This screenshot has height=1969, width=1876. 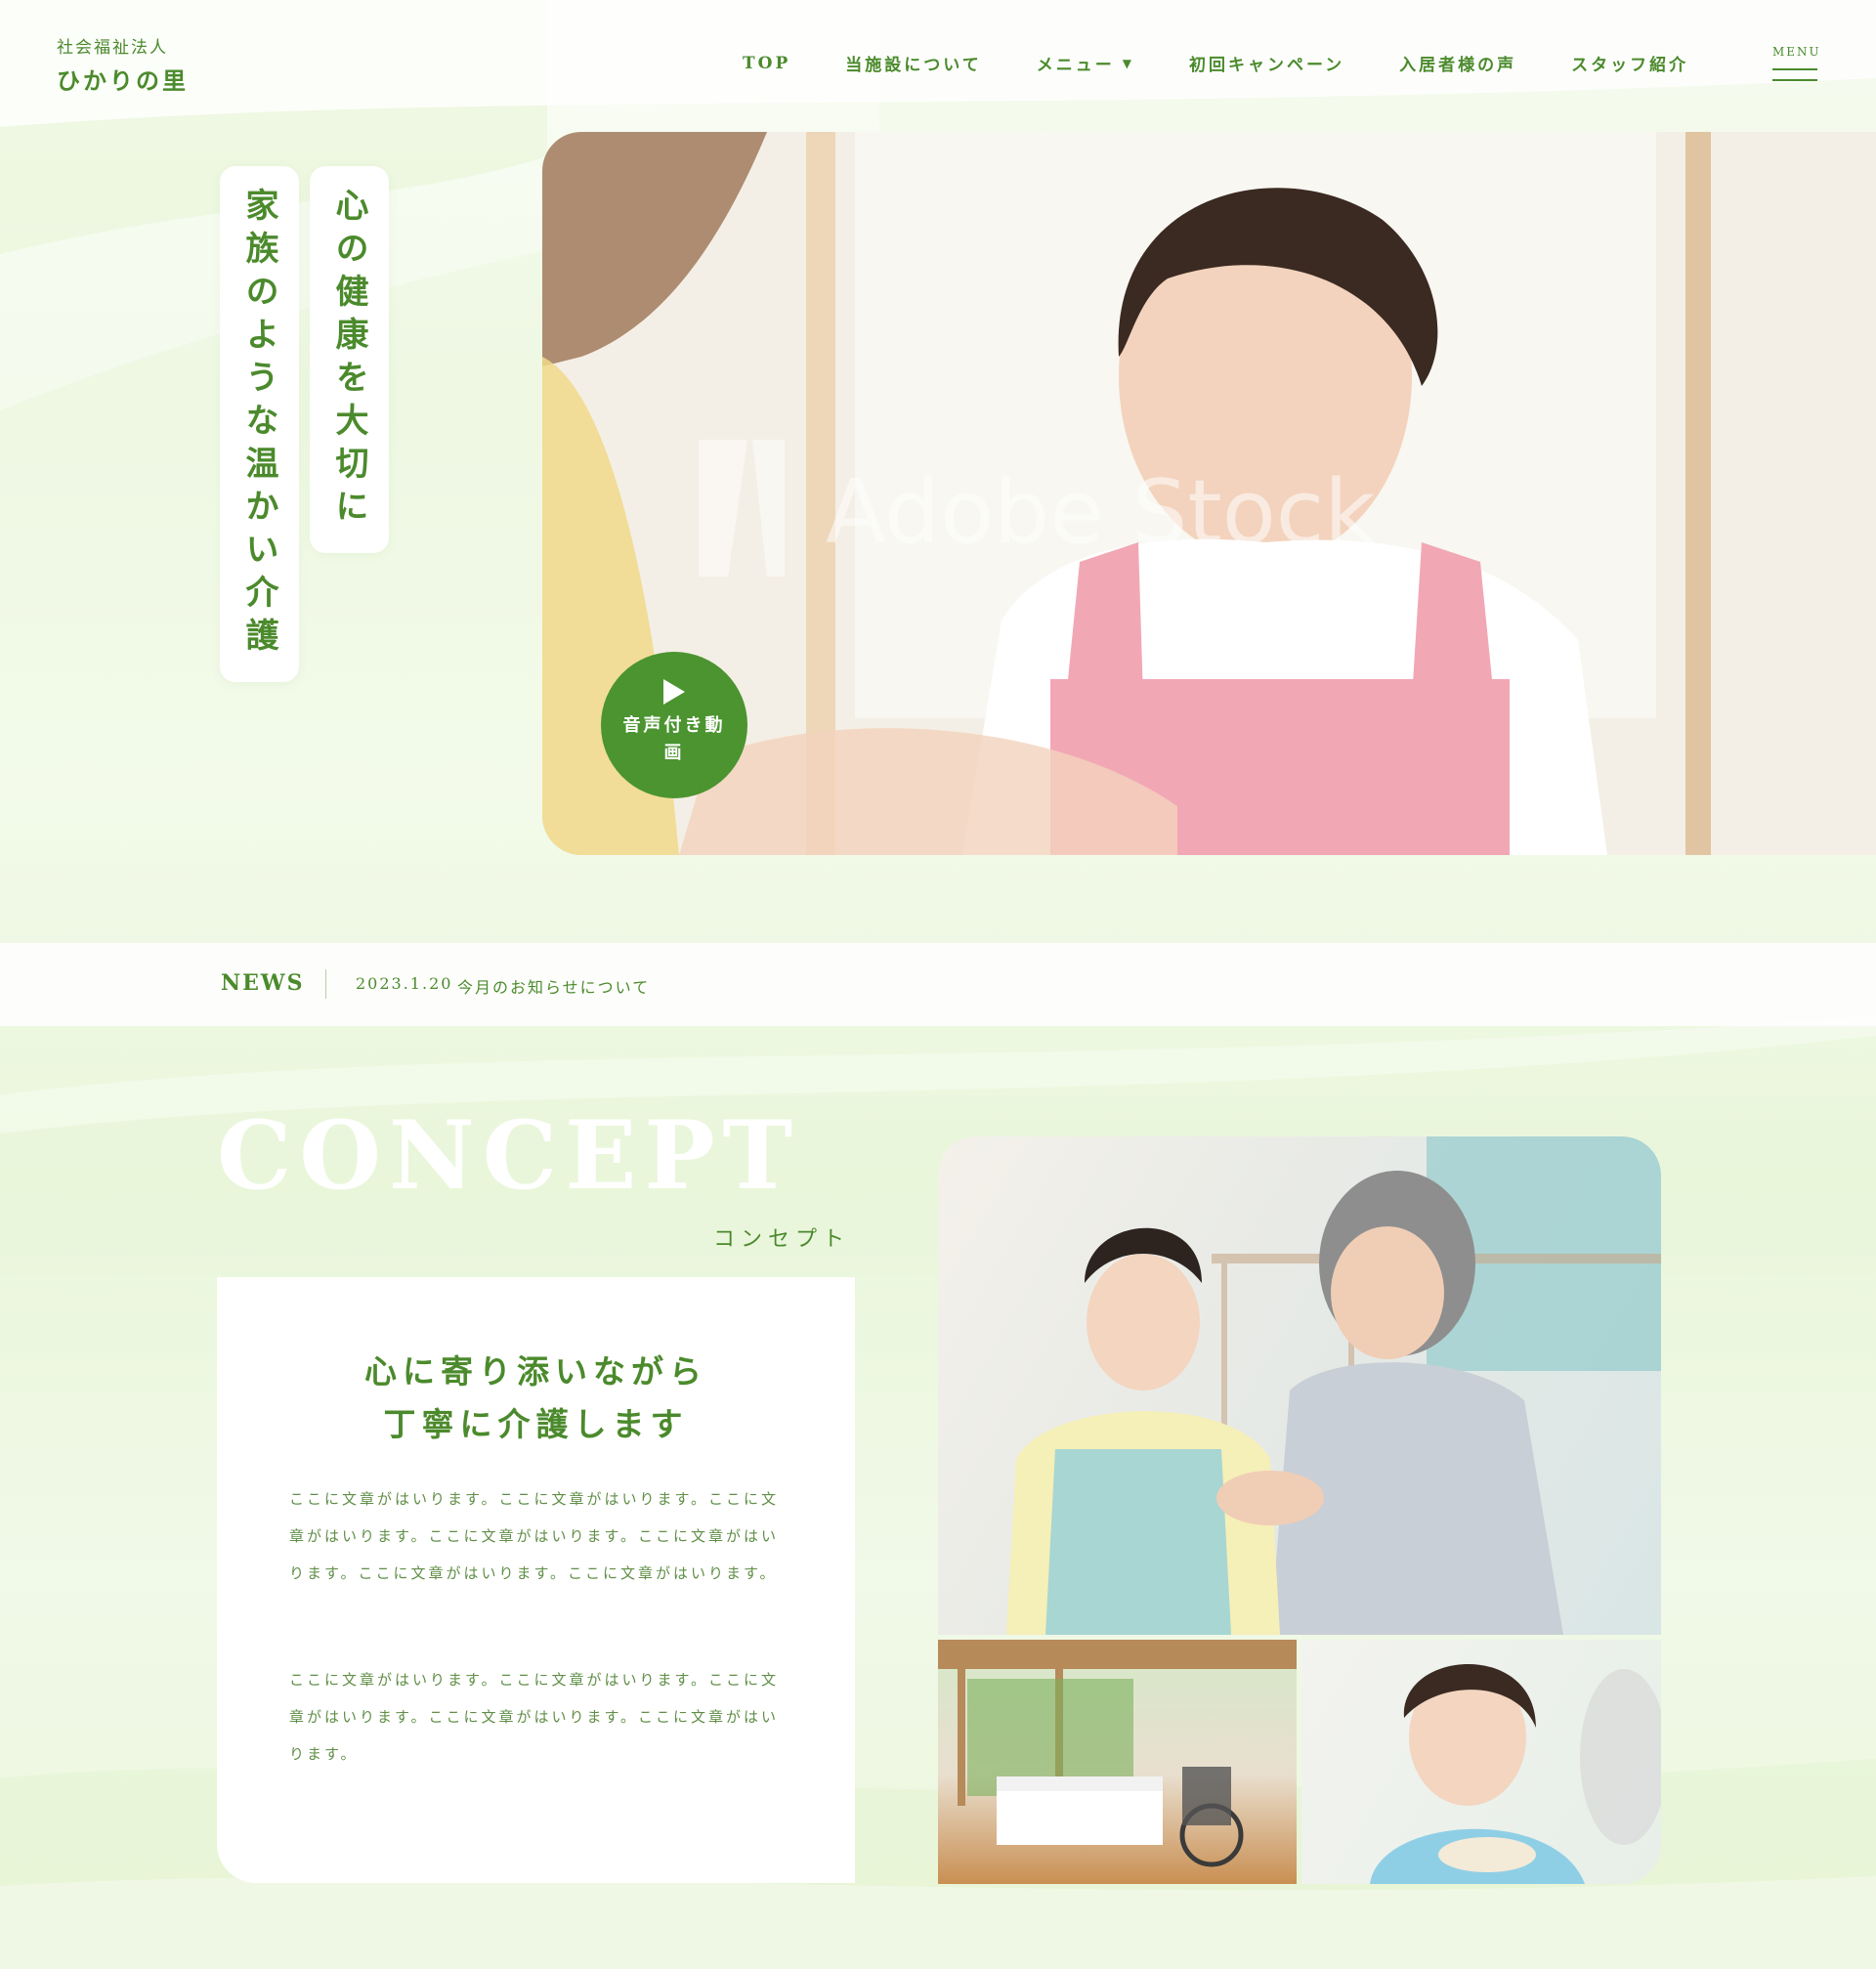 What do you see at coordinates (404, 983) in the screenshot?
I see `news-date: 2023.1.20` at bounding box center [404, 983].